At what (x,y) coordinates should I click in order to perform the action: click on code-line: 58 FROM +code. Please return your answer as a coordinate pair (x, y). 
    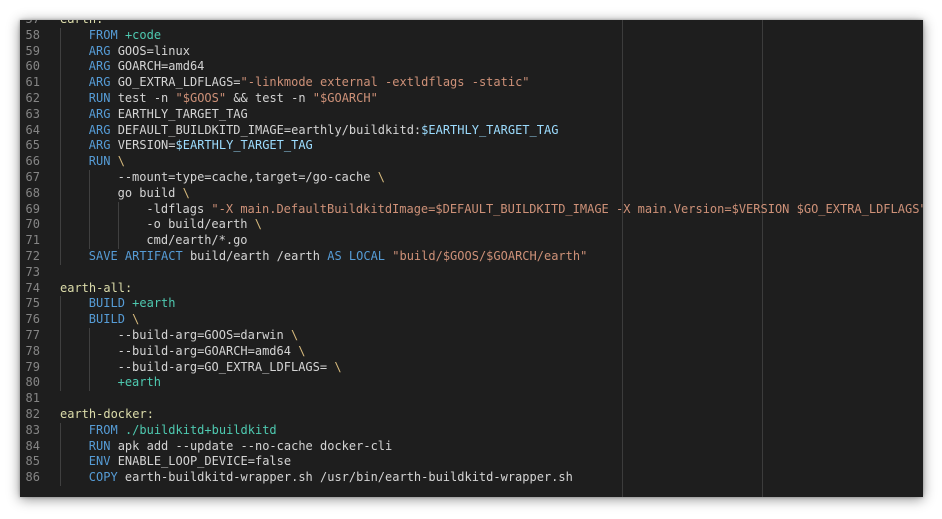
    Looking at the image, I should click on (471, 35).